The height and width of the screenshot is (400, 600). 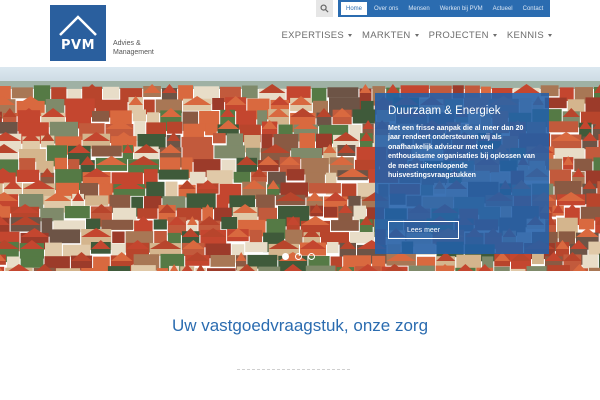 I want to click on search-button, so click(x=324, y=8).